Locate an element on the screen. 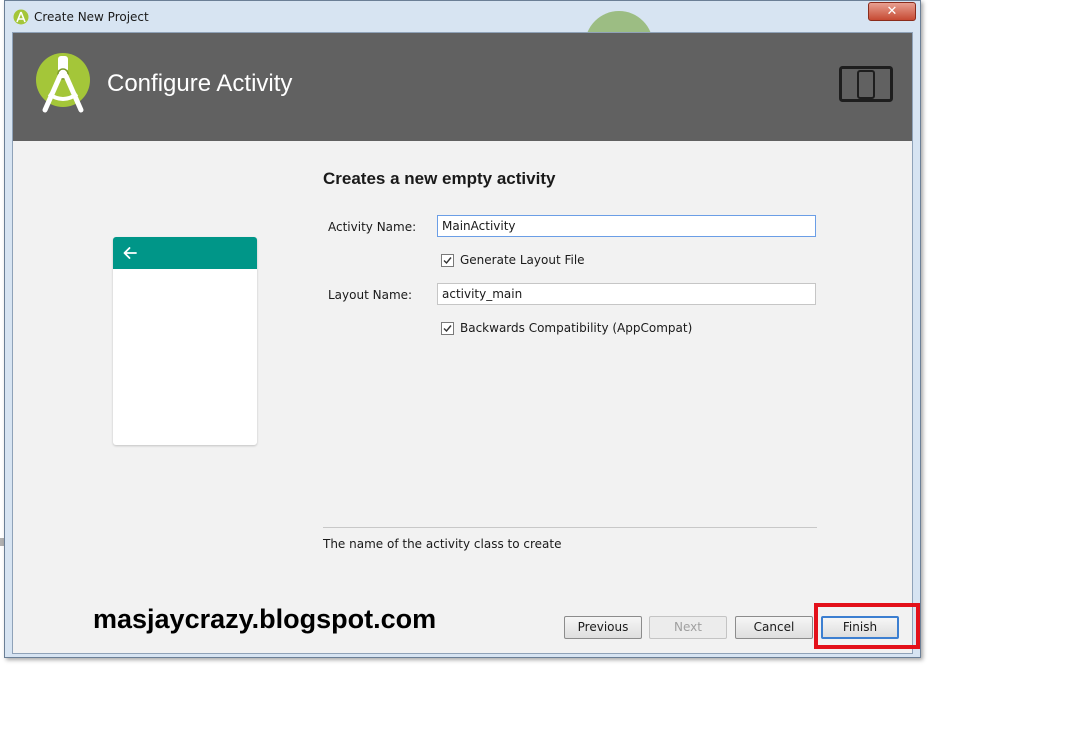  generate-layout-checkbox is located at coordinates (447, 260).